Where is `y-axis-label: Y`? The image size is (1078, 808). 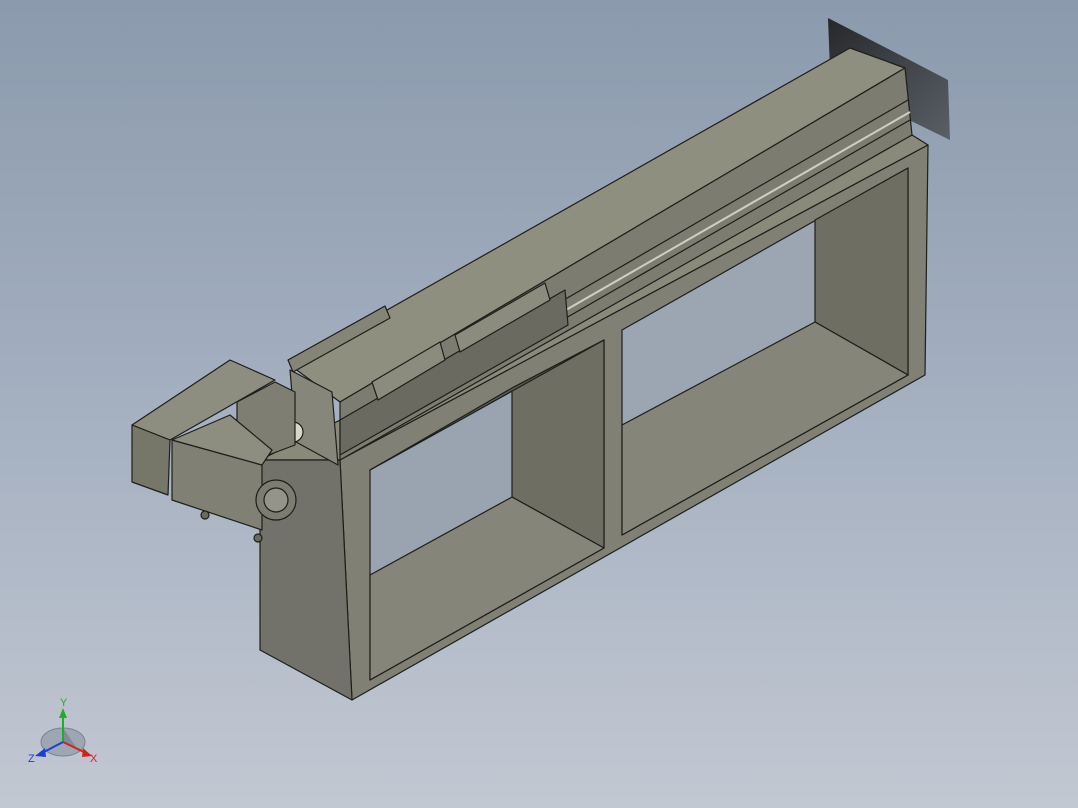 y-axis-label: Y is located at coordinates (64, 703).